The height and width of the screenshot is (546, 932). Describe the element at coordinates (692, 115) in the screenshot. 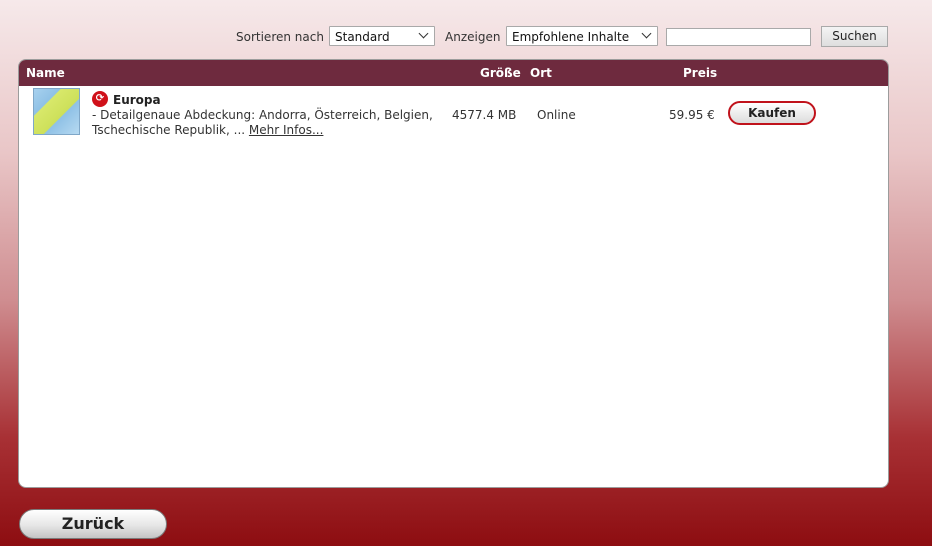

I see `item-price: 59.95 €` at that location.